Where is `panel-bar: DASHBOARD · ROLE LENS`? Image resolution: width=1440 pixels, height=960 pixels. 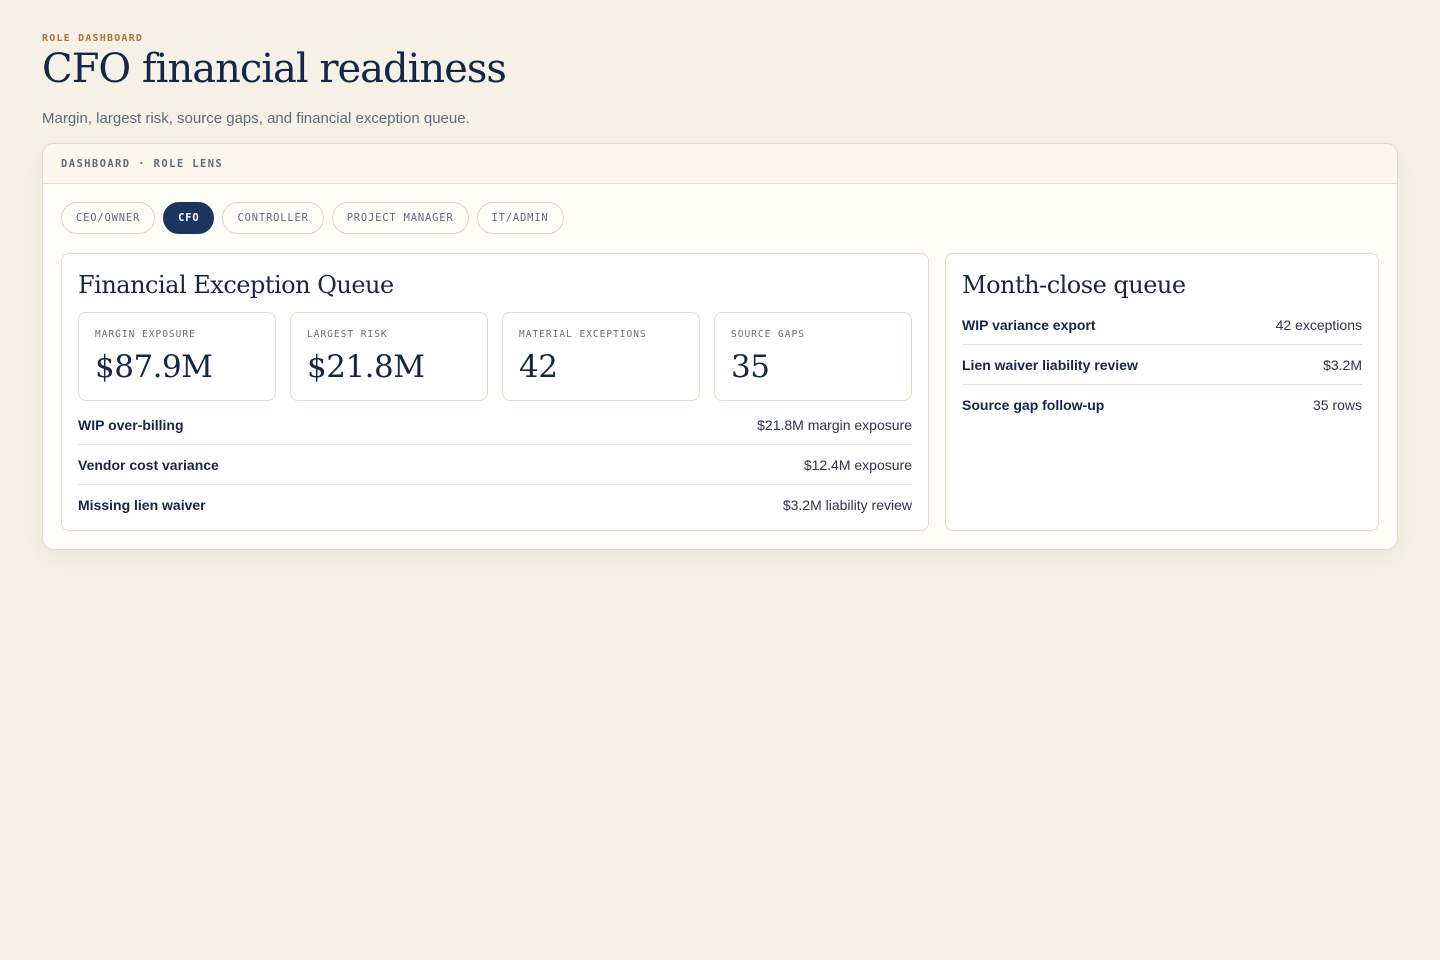
panel-bar: DASHBOARD · ROLE LENS is located at coordinates (720, 164).